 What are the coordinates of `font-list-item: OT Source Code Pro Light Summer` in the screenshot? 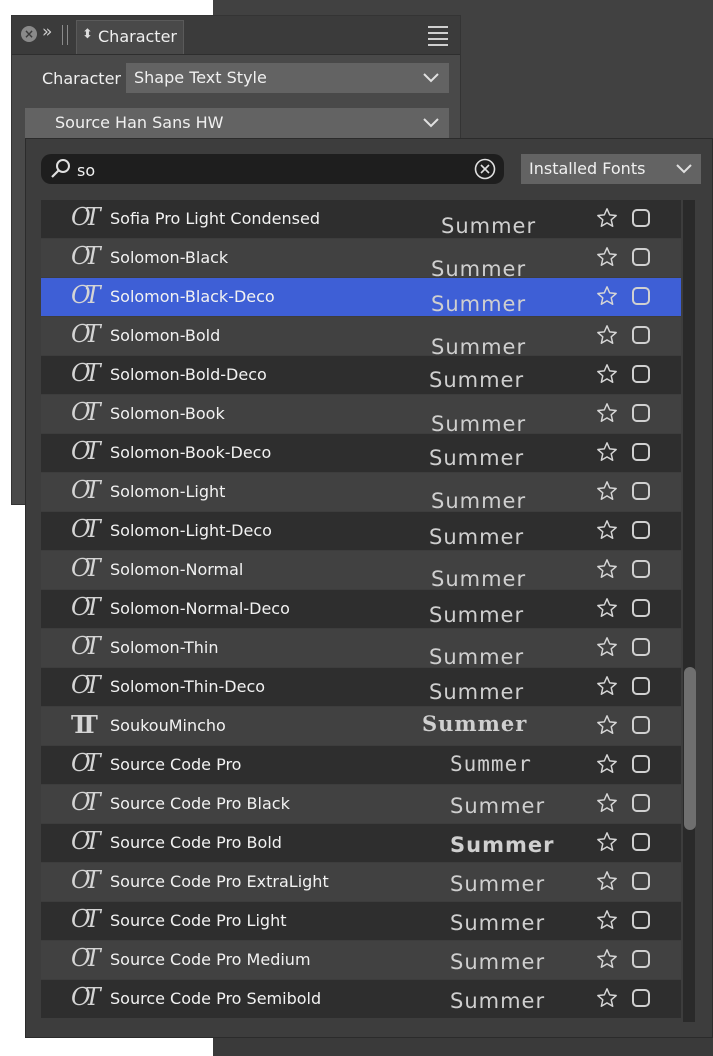 It's located at (361, 921).